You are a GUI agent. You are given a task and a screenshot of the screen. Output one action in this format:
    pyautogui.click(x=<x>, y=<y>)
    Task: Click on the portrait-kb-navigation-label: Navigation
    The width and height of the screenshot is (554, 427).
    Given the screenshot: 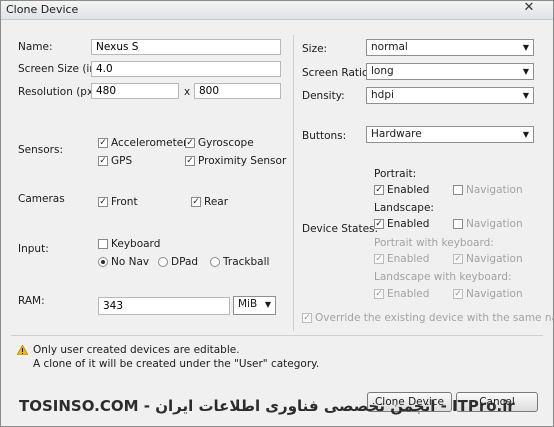 What is the action you would take?
    pyautogui.click(x=494, y=259)
    